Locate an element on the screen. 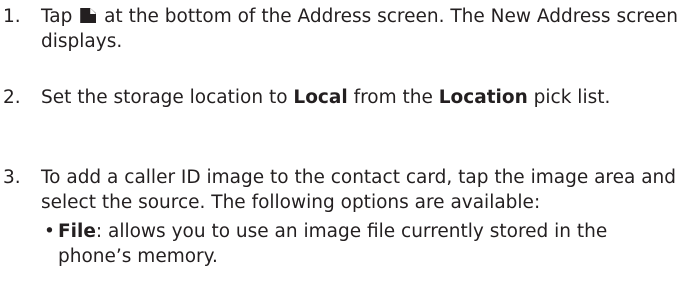 Image resolution: width=687 pixels, height=301 pixels. step-text-part: pick list. is located at coordinates (569, 97).